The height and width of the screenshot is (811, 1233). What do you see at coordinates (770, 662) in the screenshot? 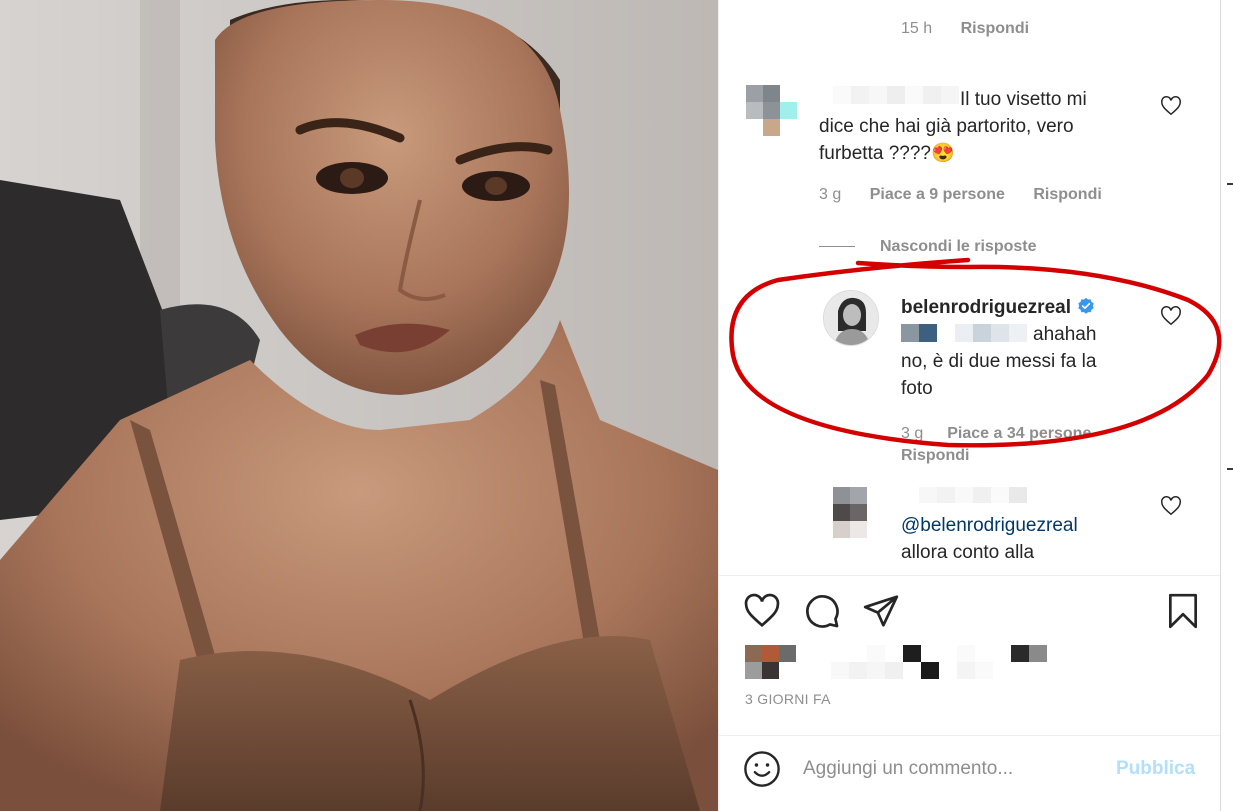
I see `liked-by-avatars` at bounding box center [770, 662].